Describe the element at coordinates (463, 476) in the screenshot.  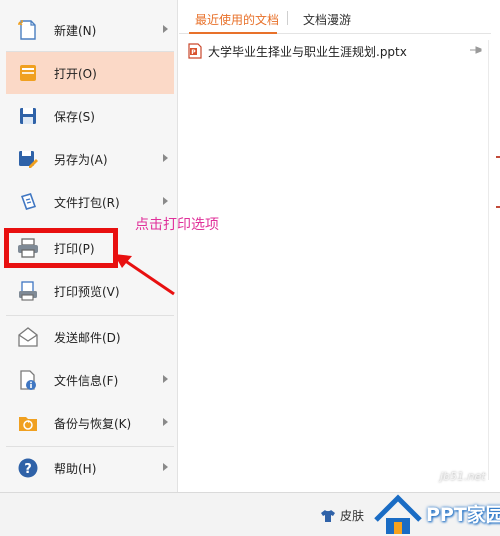
I see `watermark-url: jb51.net` at that location.